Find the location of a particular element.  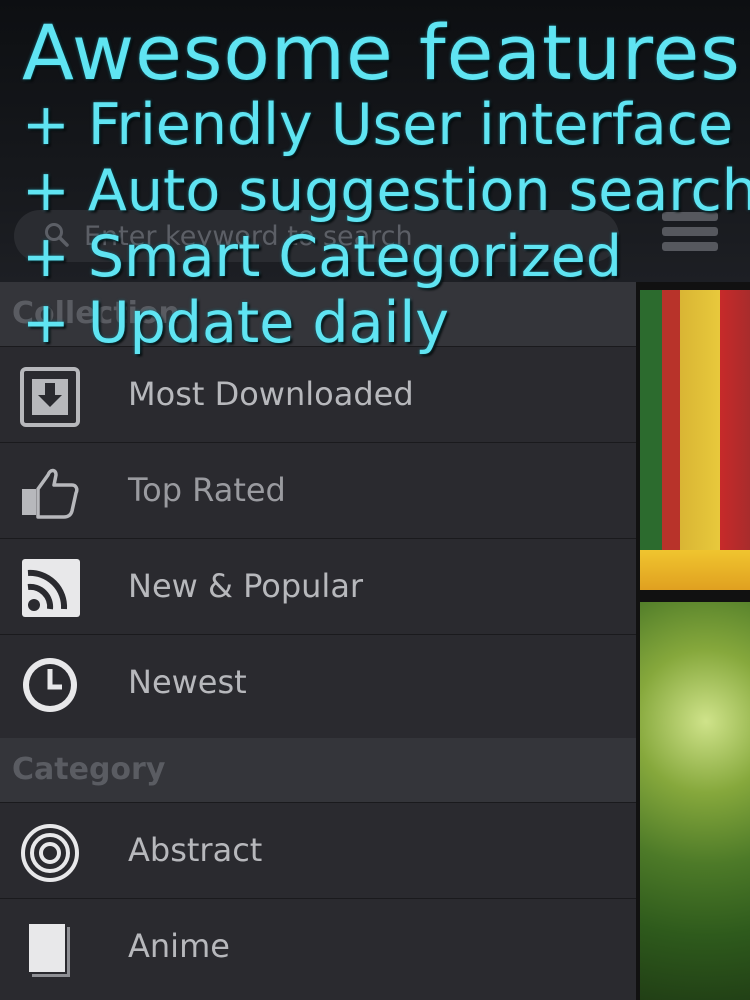

wallpaper-grid is located at coordinates (693, 641).